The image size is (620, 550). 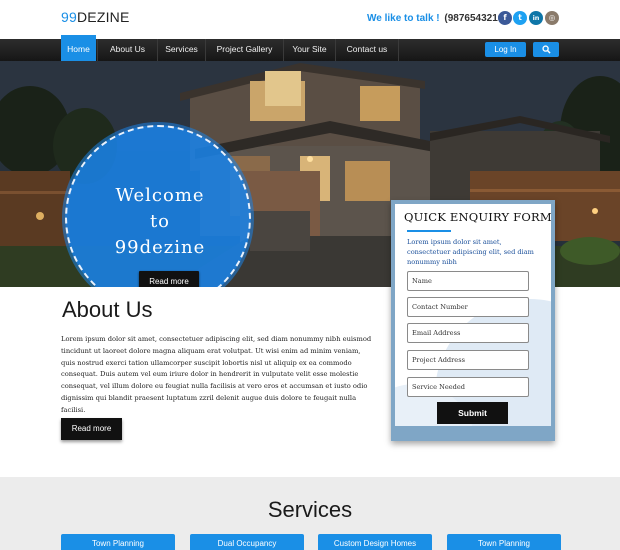 I want to click on service-needed-field: Service Needed, so click(x=468, y=387).